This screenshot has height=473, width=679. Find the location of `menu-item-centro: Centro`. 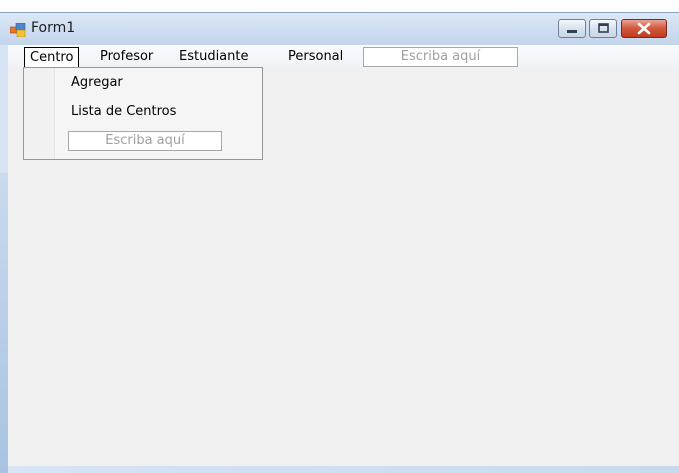

menu-item-centro: Centro is located at coordinates (52, 57).